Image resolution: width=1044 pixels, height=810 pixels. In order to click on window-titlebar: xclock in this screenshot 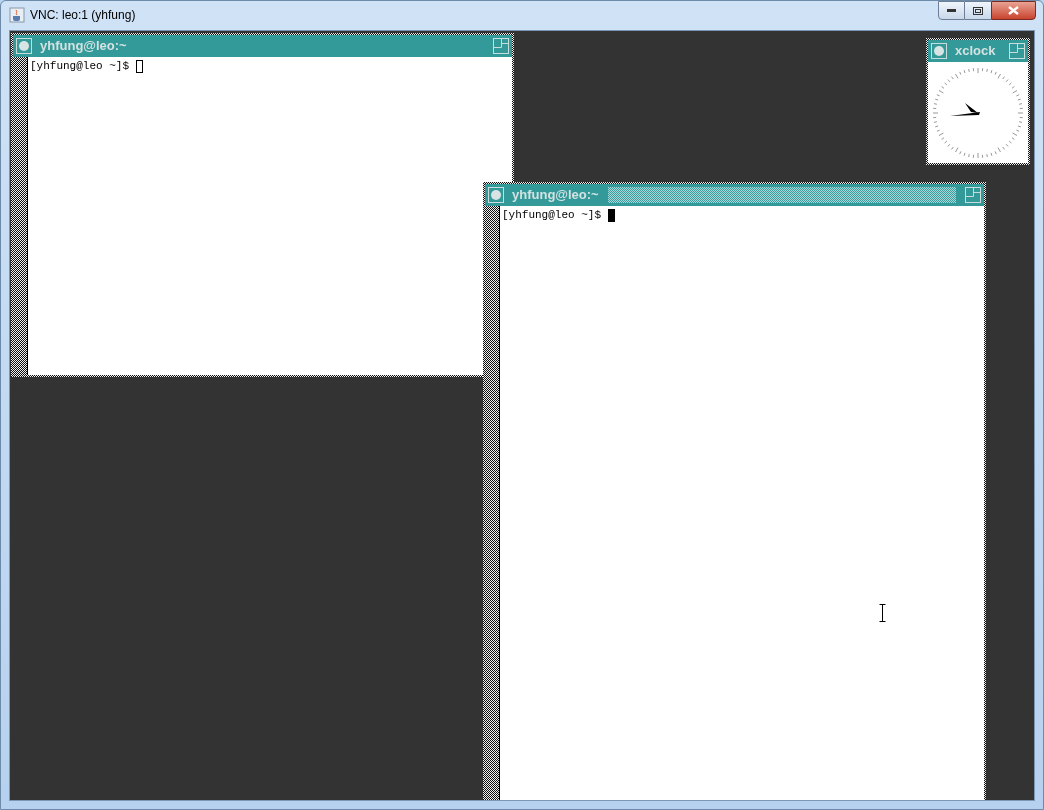, I will do `click(978, 51)`.